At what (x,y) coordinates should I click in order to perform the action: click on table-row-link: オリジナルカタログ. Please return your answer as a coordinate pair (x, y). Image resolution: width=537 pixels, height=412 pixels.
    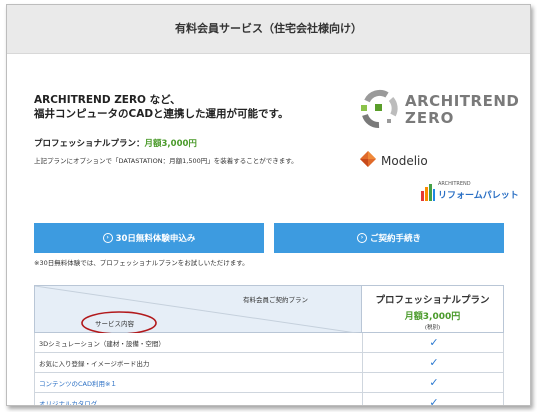
    Looking at the image, I should click on (68, 401).